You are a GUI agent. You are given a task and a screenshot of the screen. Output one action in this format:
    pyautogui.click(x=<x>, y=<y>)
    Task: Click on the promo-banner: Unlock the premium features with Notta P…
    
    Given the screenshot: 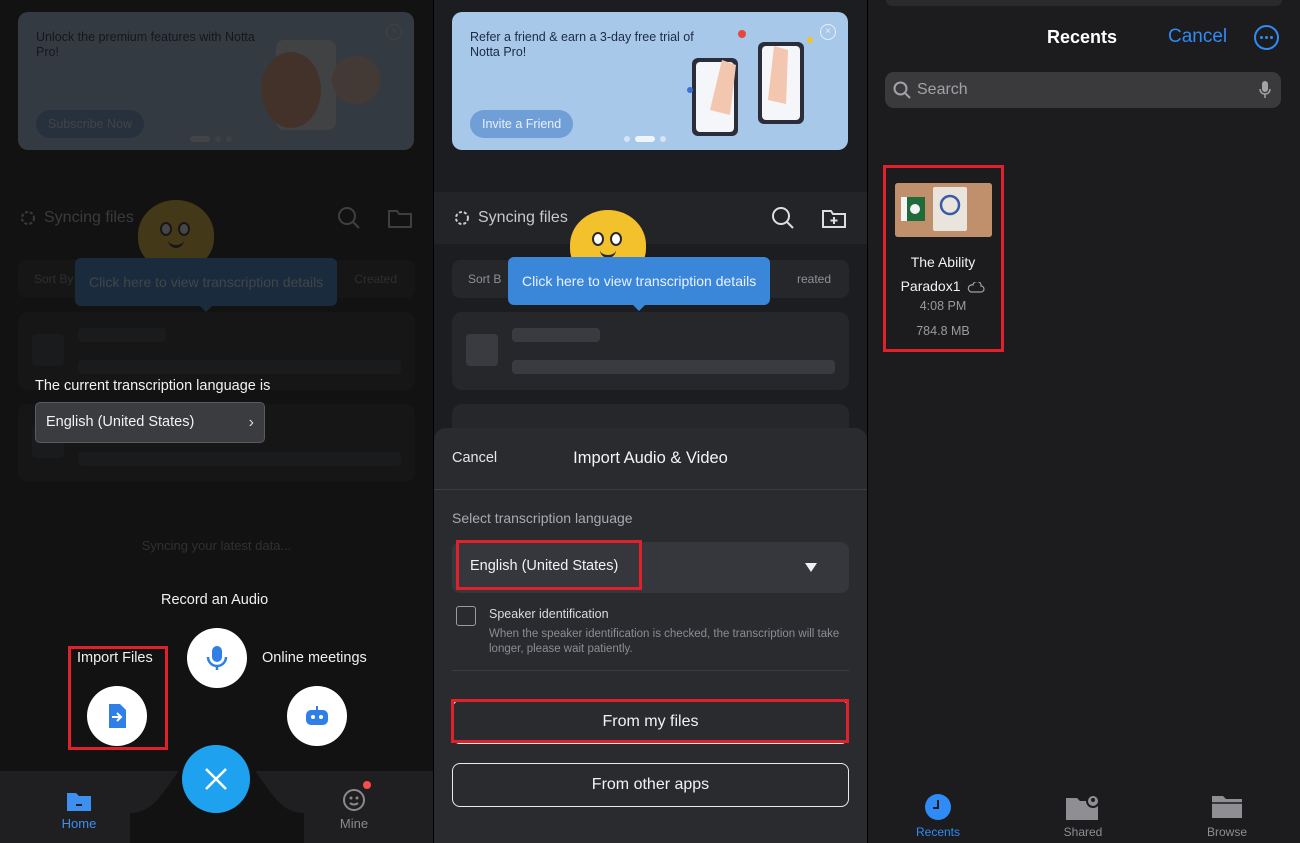 What is the action you would take?
    pyautogui.click(x=216, y=81)
    